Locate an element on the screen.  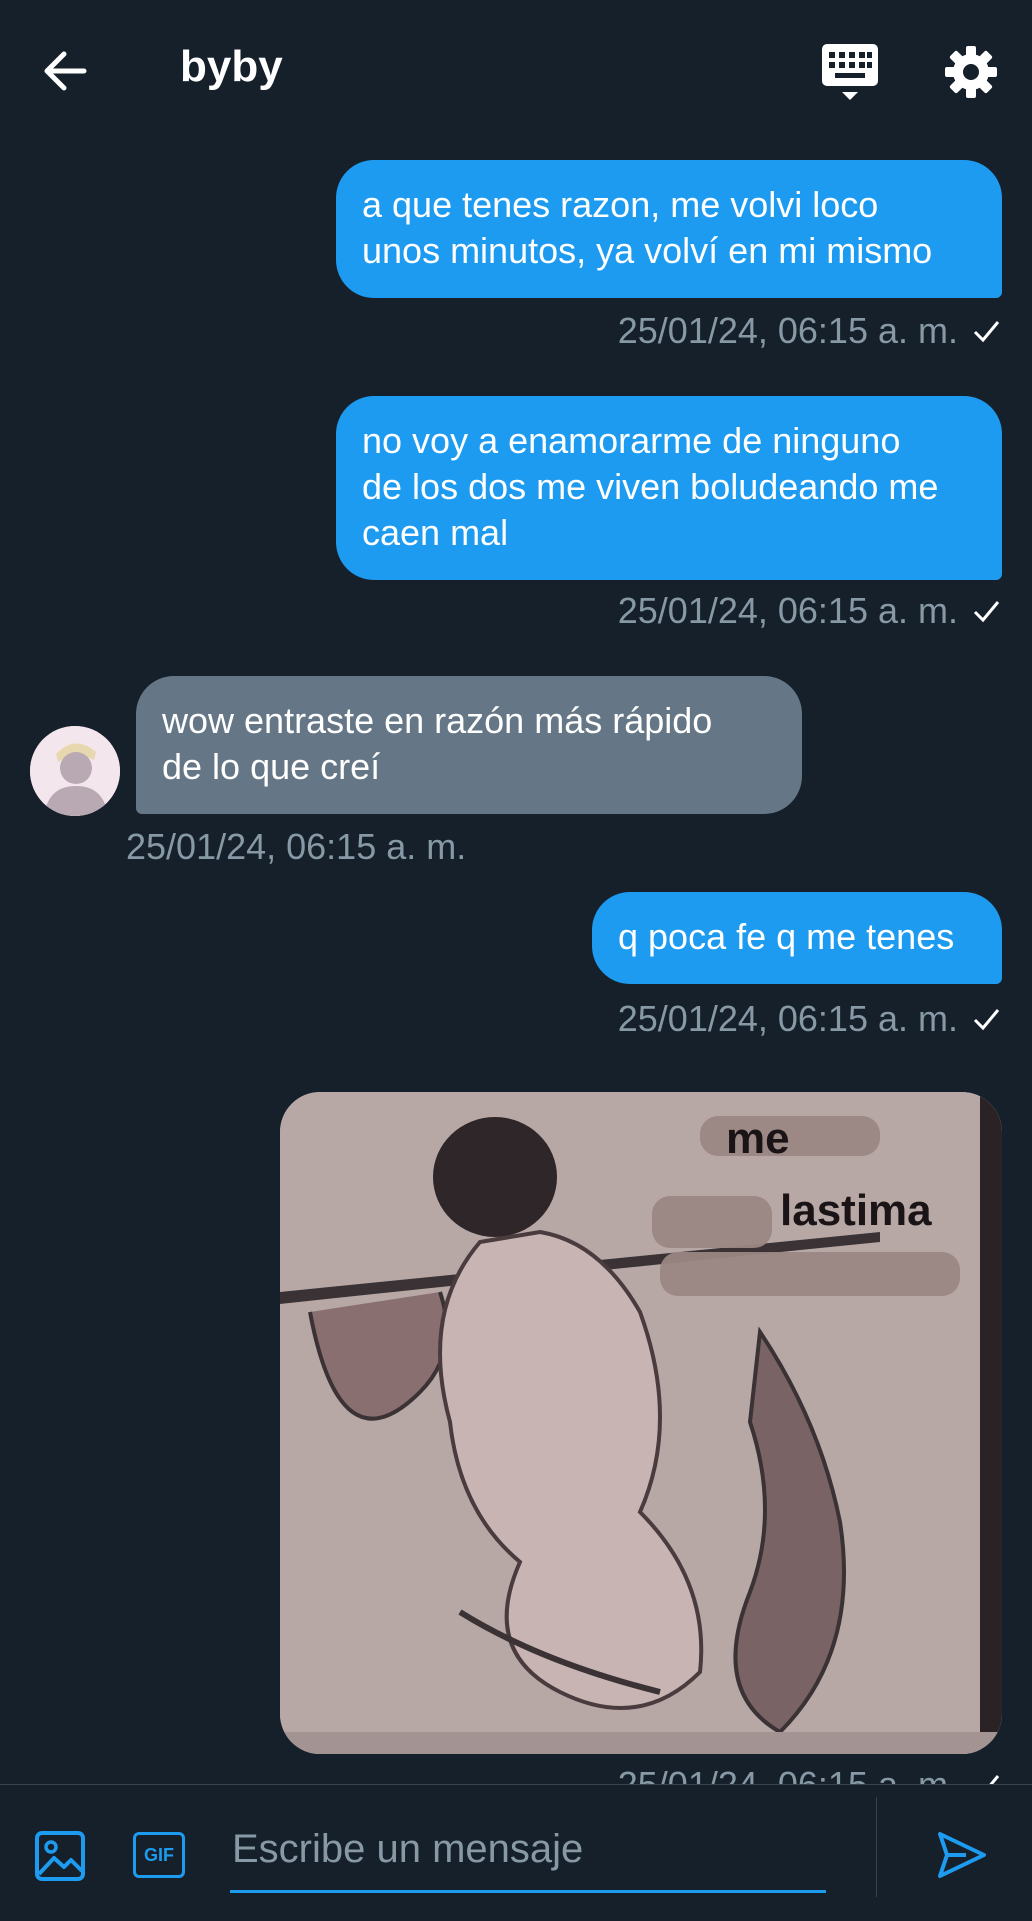
gear-icon is located at coordinates (971, 72).